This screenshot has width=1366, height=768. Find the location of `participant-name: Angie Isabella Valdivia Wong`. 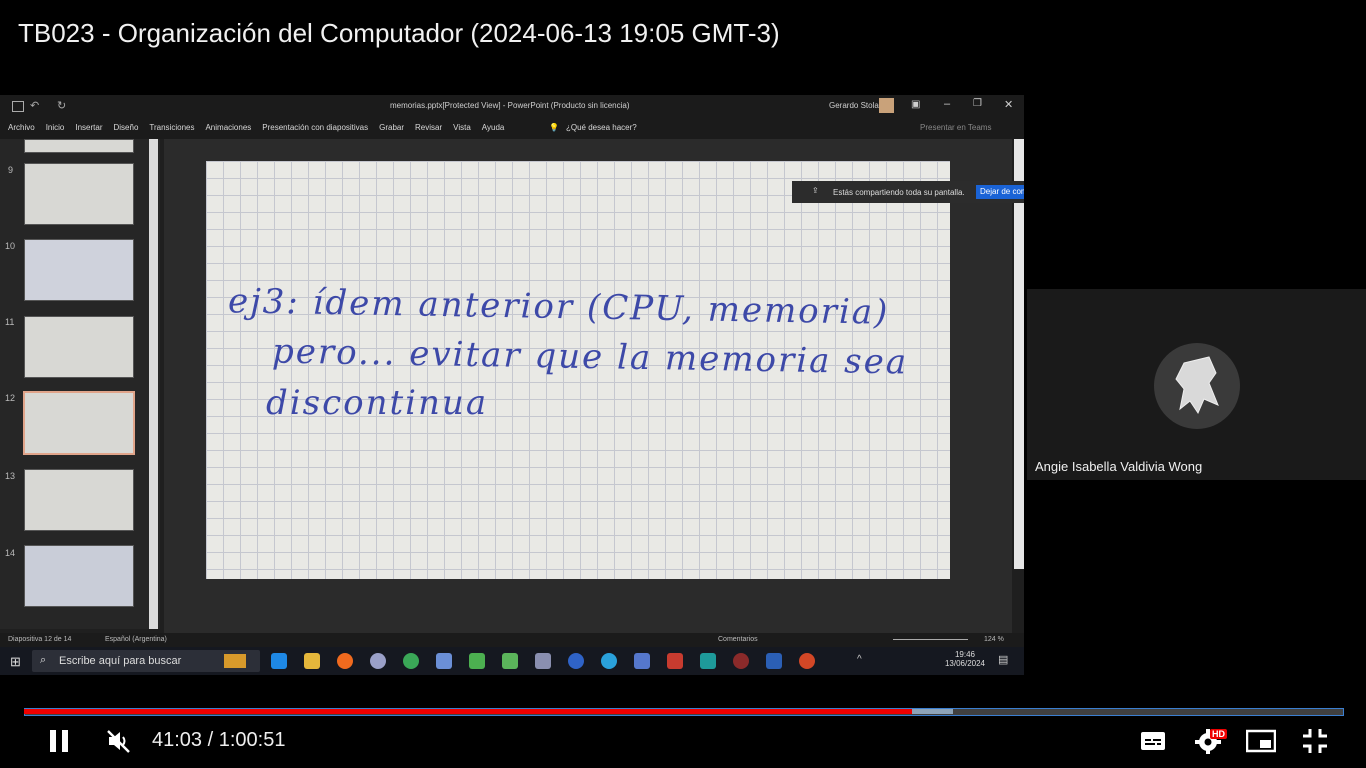

participant-name: Angie Isabella Valdivia Wong is located at coordinates (1119, 466).